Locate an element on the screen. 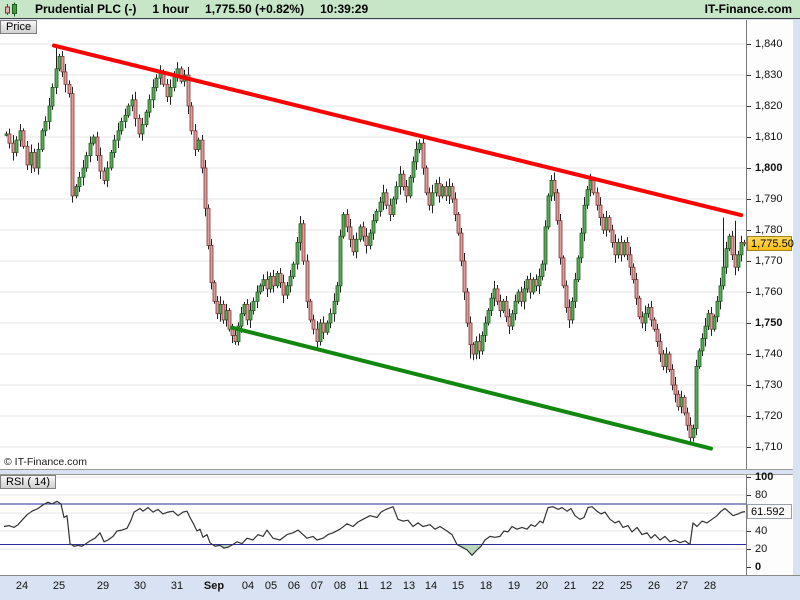 The image size is (800, 600). rsi-oversold-shade is located at coordinates (374, 550).